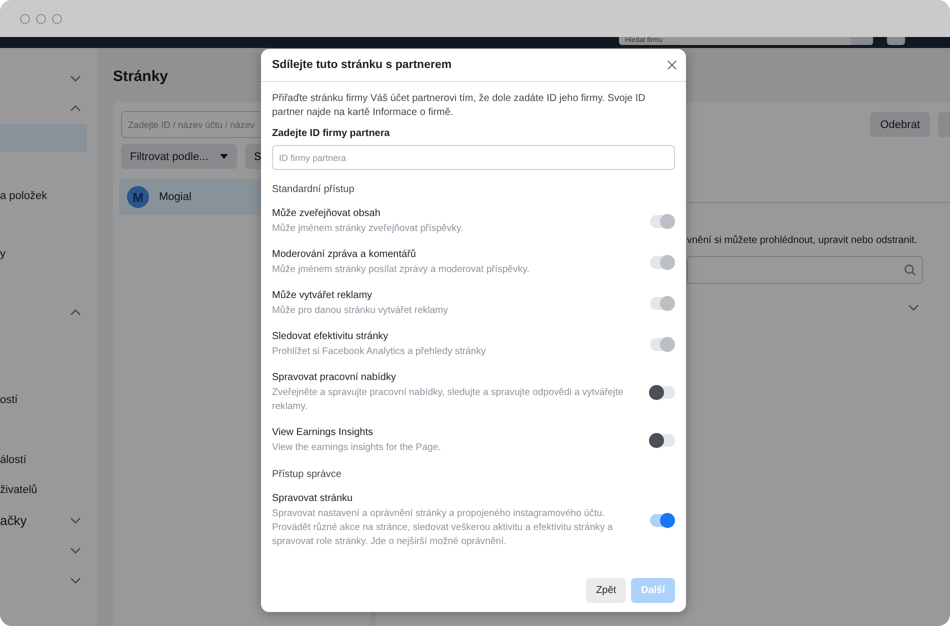 This screenshot has width=950, height=626. I want to click on permission-description: Spravovat nastavení a oprávnění stránky a propojeného instagramového účtu. Provádět různé akce na stránce, sledovat veškerou aktivitu a efektivitu stránky a spravovat role stránky. Jde o nejširší možné oprávnění., so click(443, 528).